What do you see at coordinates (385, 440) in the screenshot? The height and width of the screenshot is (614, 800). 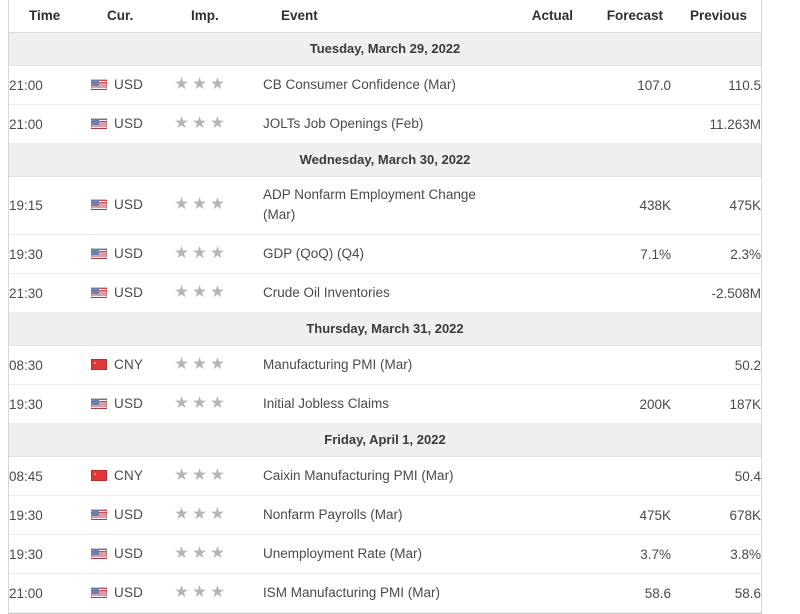 I see `day-header-row: Friday, April 1, 2022` at bounding box center [385, 440].